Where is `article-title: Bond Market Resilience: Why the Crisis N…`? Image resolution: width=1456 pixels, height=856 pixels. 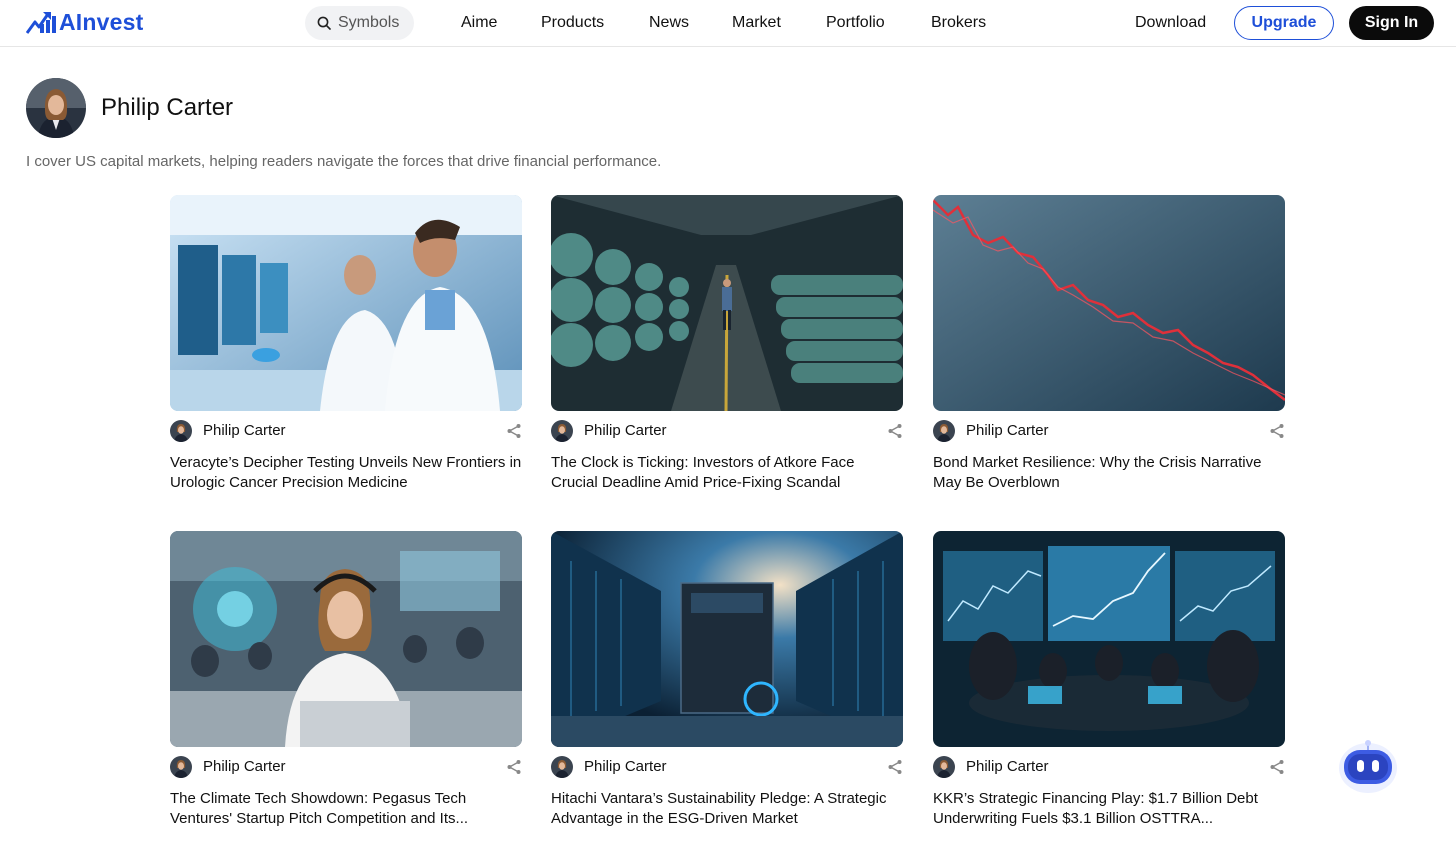
article-title: Bond Market Resilience: Why the Crisis N… is located at coordinates (1109, 473).